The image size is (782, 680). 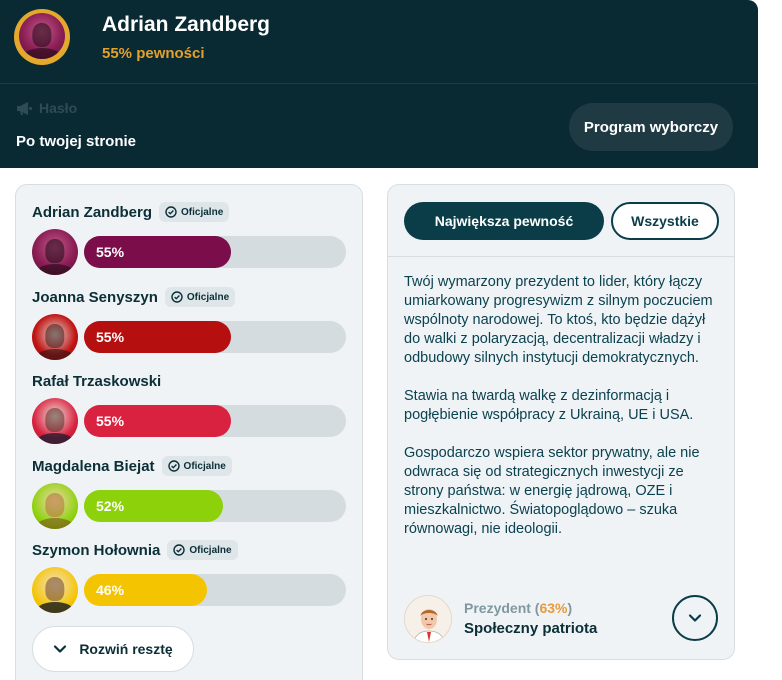 I want to click on score-label: 46%, so click(x=110, y=590).